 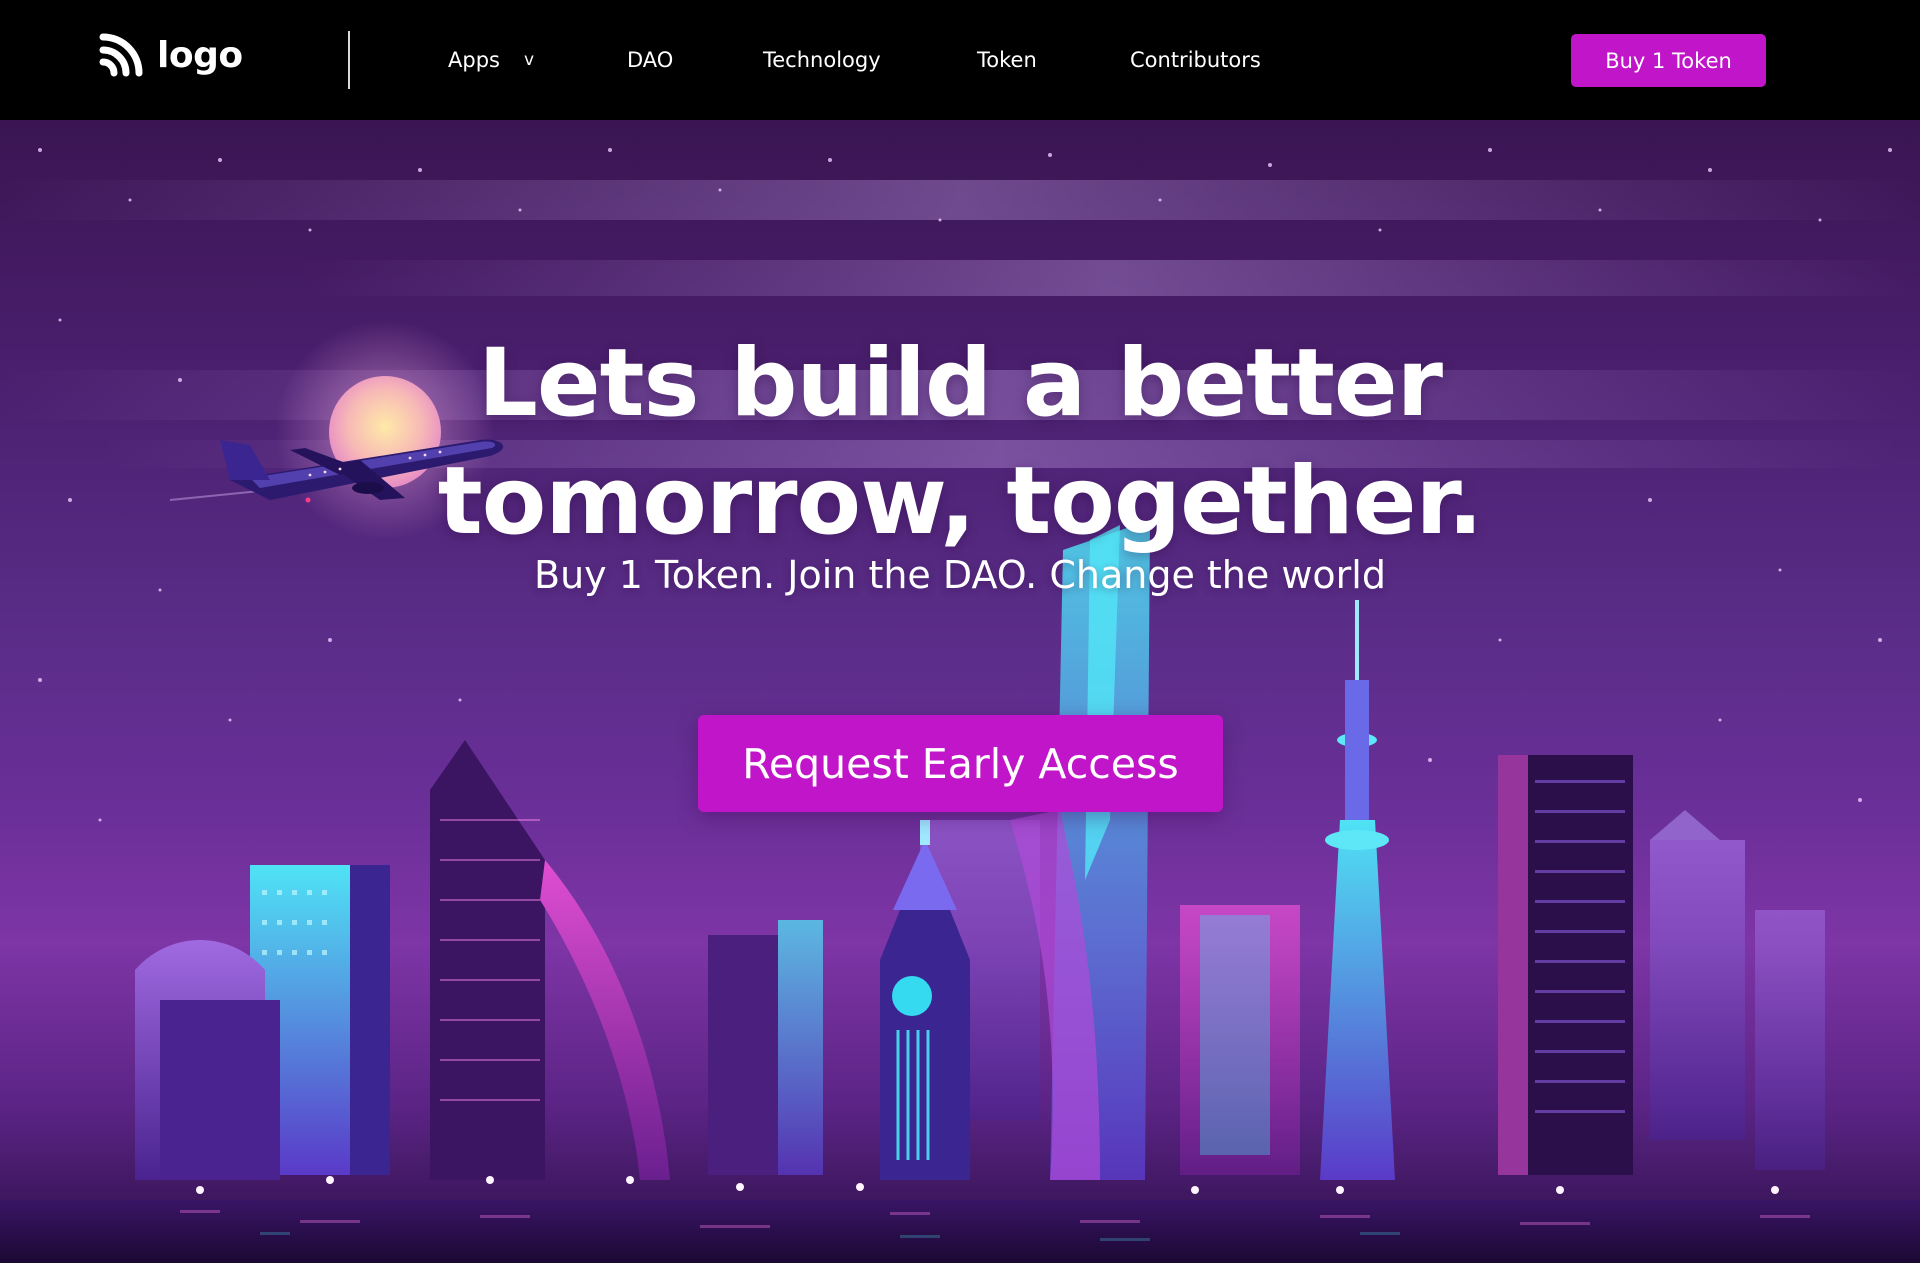 I want to click on nav-item-token: Token, so click(x=1007, y=60).